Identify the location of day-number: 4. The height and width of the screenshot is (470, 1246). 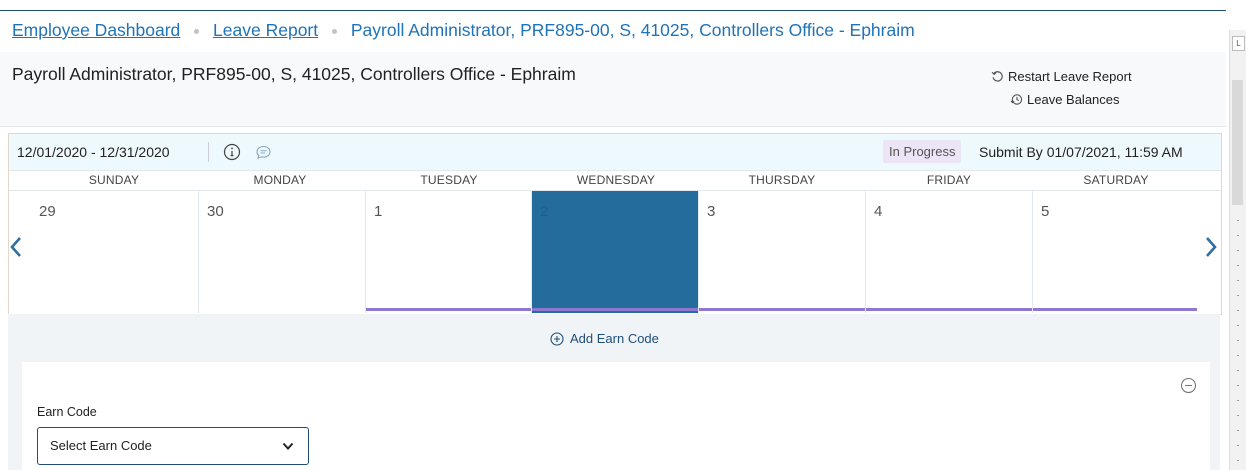
(878, 211).